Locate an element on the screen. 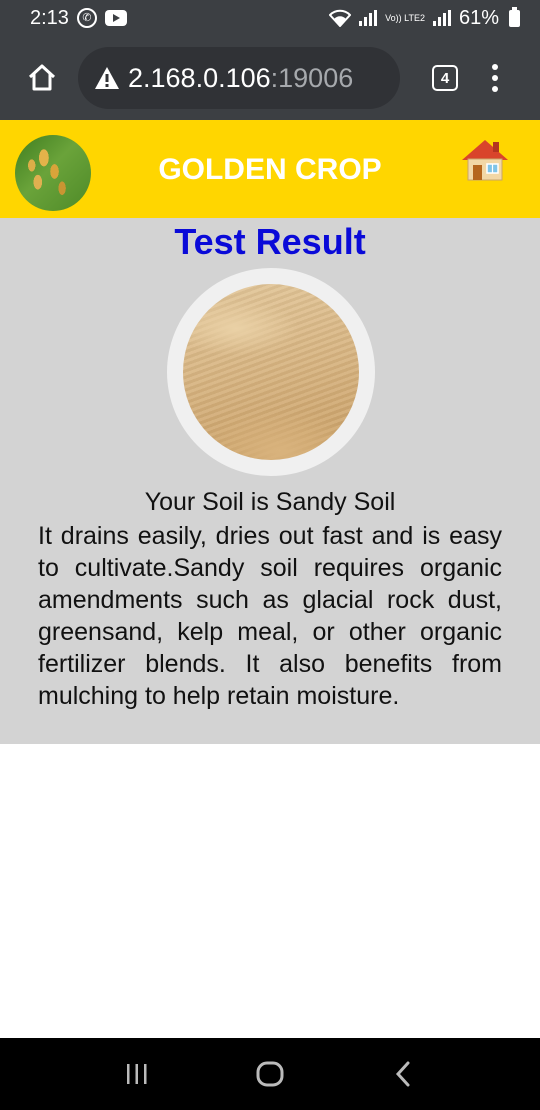 This screenshot has width=540, height=1110. soil-image-frame is located at coordinates (271, 372).